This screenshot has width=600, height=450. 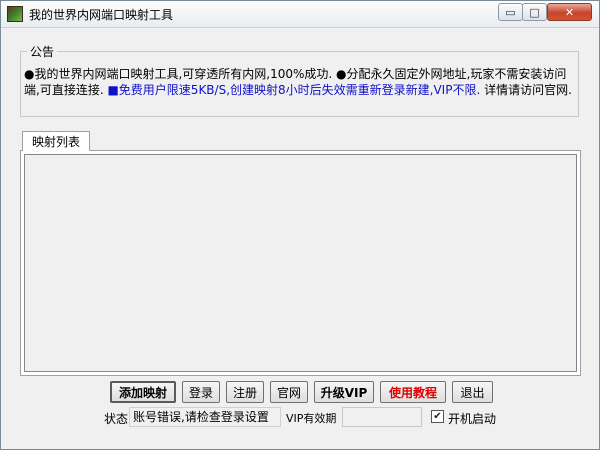 I want to click on title-bar: 我的世界内网端口映射工具 ▭ □ ✕, so click(x=300, y=14).